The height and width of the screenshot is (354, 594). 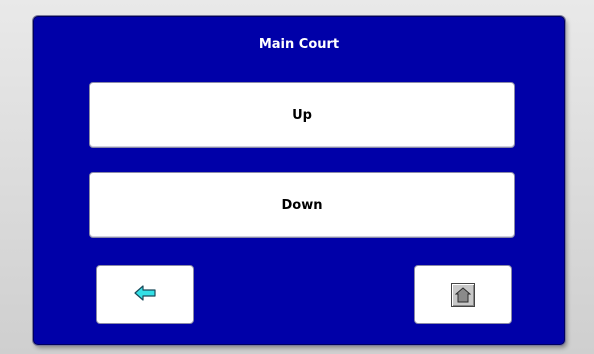 I want to click on up-button-label: Up, so click(x=302, y=115).